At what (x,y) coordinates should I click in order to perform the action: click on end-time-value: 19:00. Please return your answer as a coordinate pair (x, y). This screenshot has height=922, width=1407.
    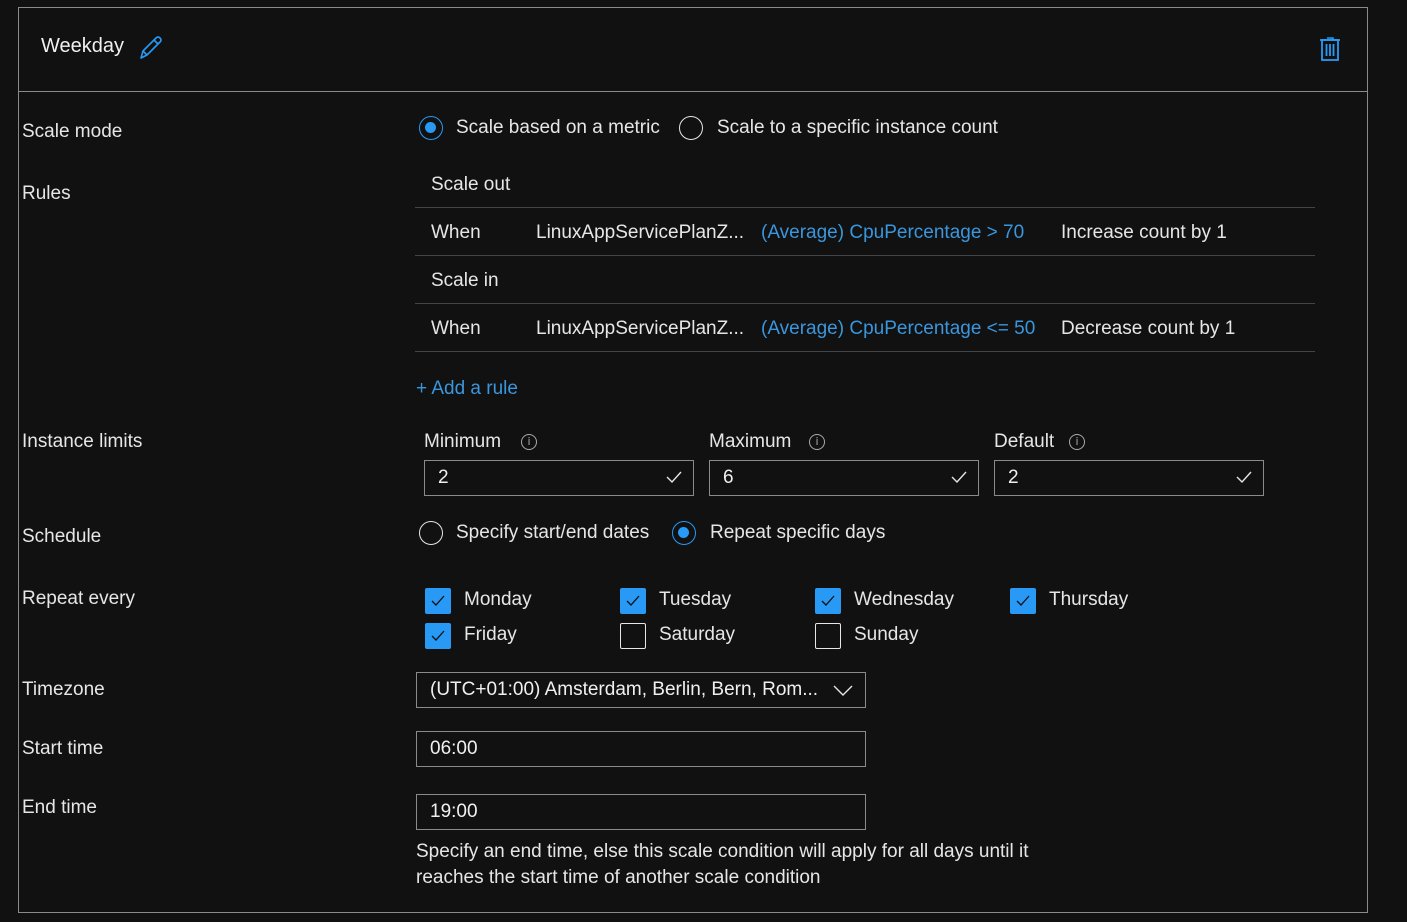
    Looking at the image, I should click on (454, 811).